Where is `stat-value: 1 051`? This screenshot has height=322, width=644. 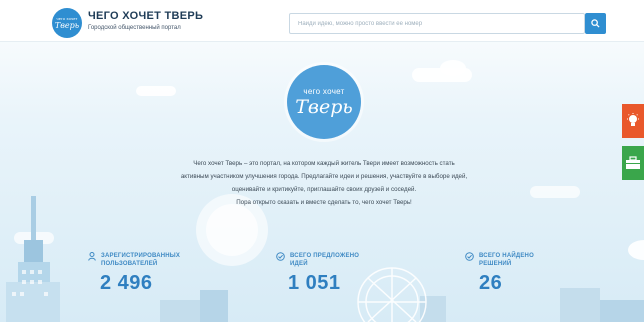
stat-value: 1 051 is located at coordinates (314, 283).